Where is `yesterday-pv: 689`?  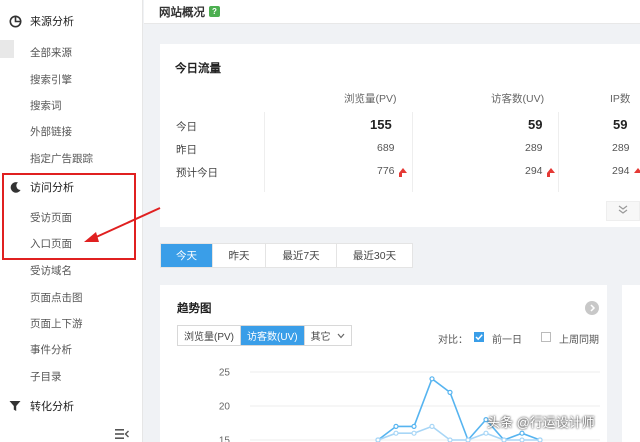
yesterday-pv: 689 is located at coordinates (386, 148).